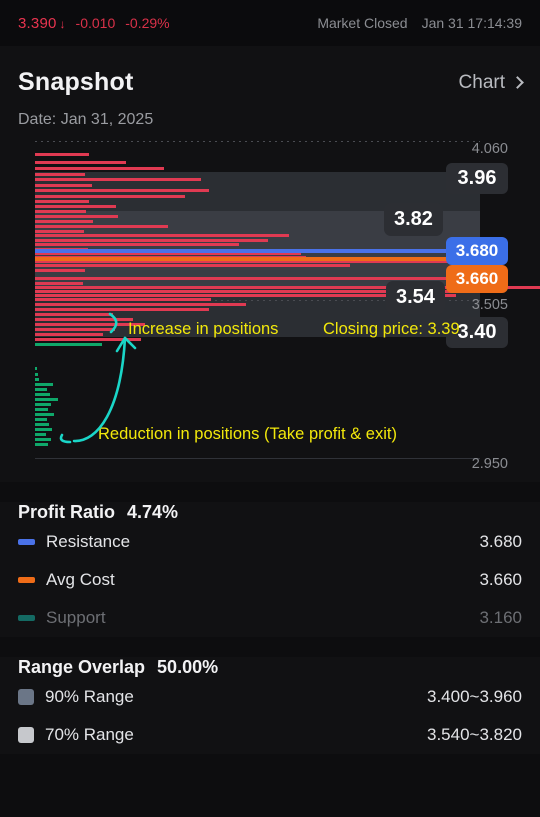 The image size is (540, 817). What do you see at coordinates (261, 259) in the screenshot?
I see `avg-cost-line` at bounding box center [261, 259].